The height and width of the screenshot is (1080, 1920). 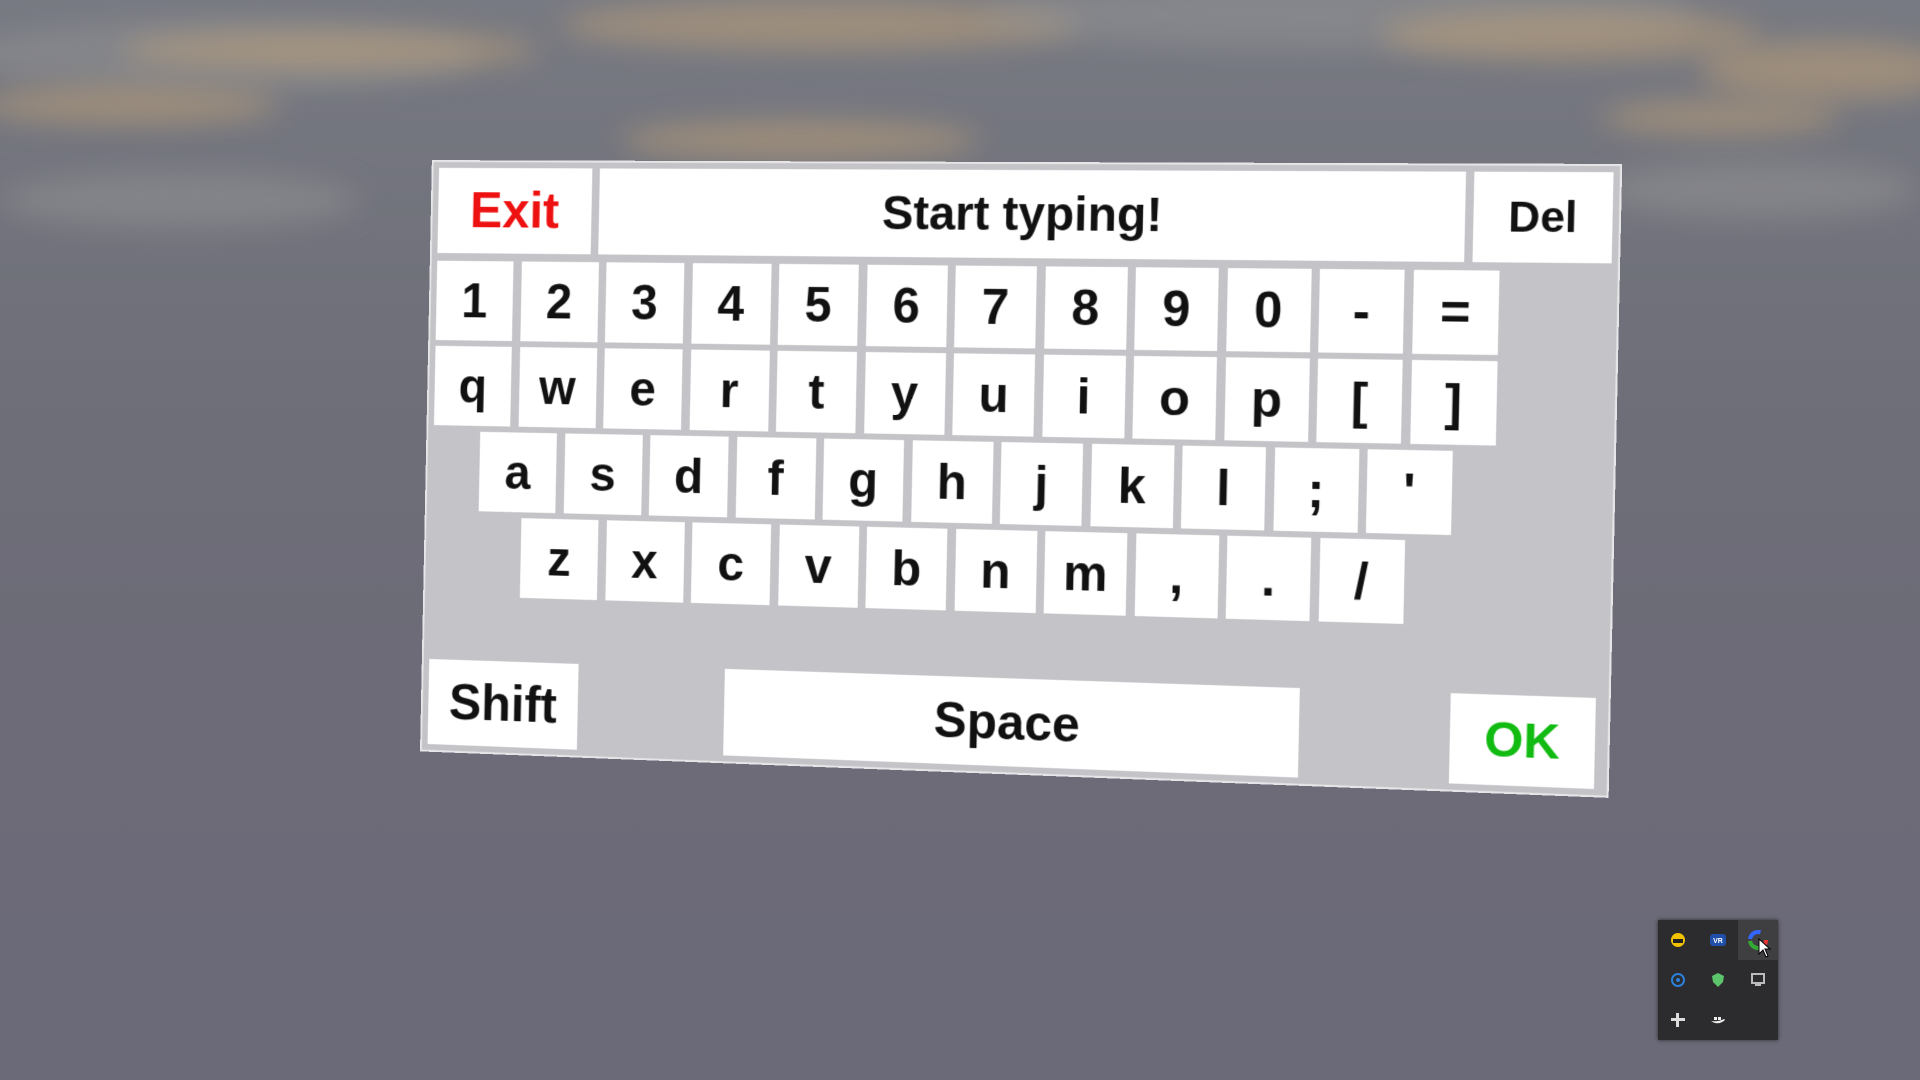 I want to click on exit-button: Exit, so click(x=515, y=211).